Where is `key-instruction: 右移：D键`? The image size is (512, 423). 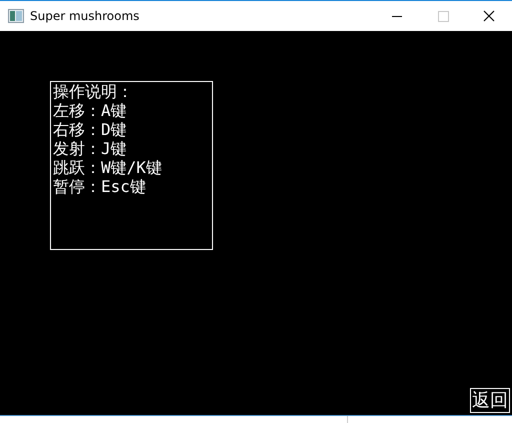 key-instruction: 右移：D键 is located at coordinates (90, 129).